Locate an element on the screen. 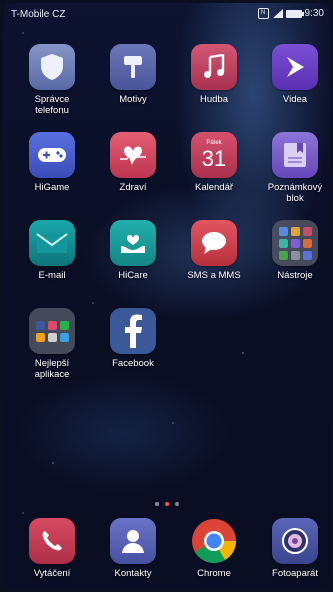 The width and height of the screenshot is (333, 592). app-label: Správce telefonu is located at coordinates (52, 105).